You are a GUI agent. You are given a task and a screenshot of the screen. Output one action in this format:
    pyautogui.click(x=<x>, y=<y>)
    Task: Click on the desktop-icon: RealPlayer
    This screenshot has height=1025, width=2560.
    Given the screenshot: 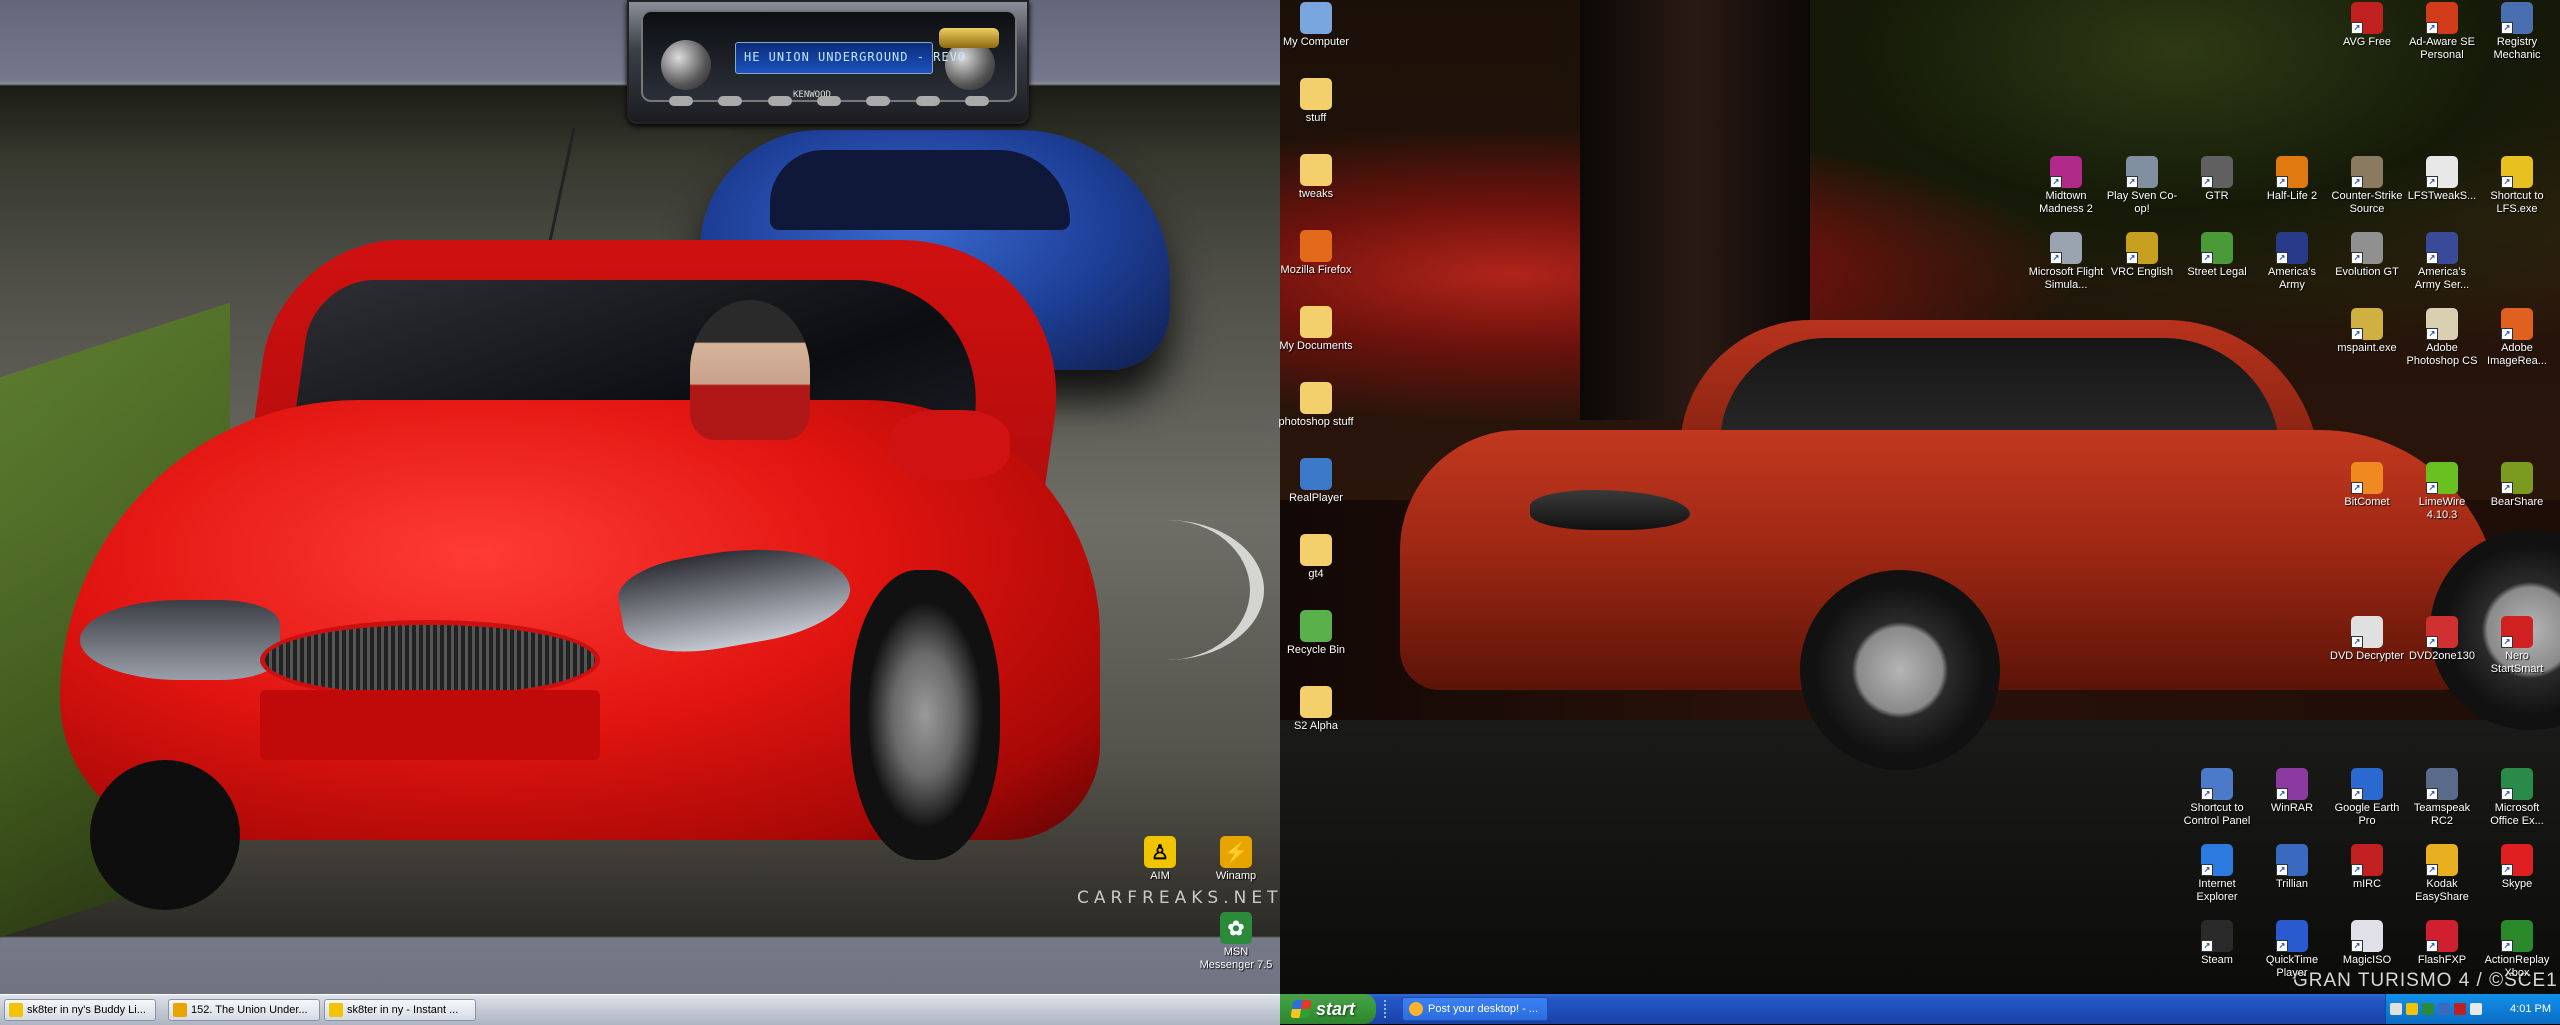 What is the action you would take?
    pyautogui.click(x=1316, y=481)
    